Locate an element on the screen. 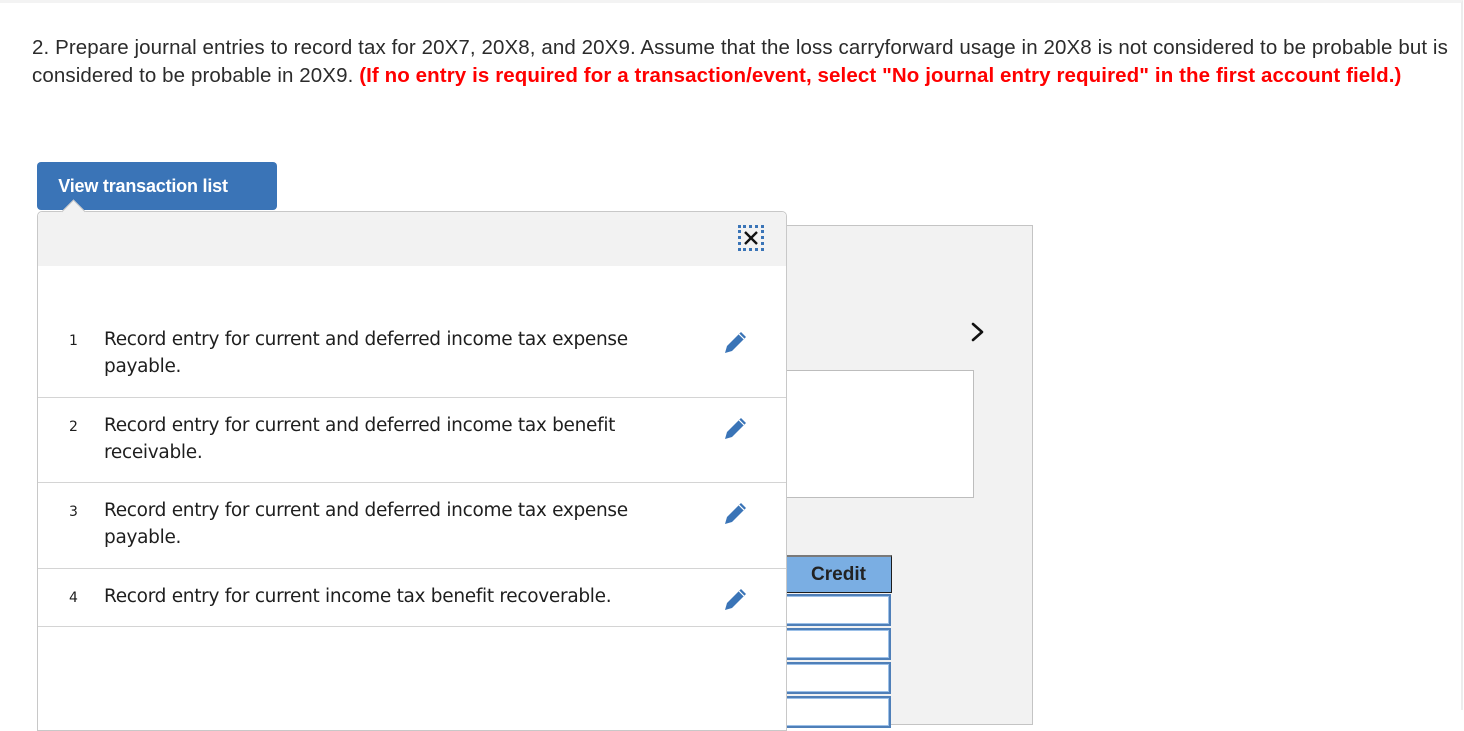  transaction-description-box is located at coordinates (880, 434).